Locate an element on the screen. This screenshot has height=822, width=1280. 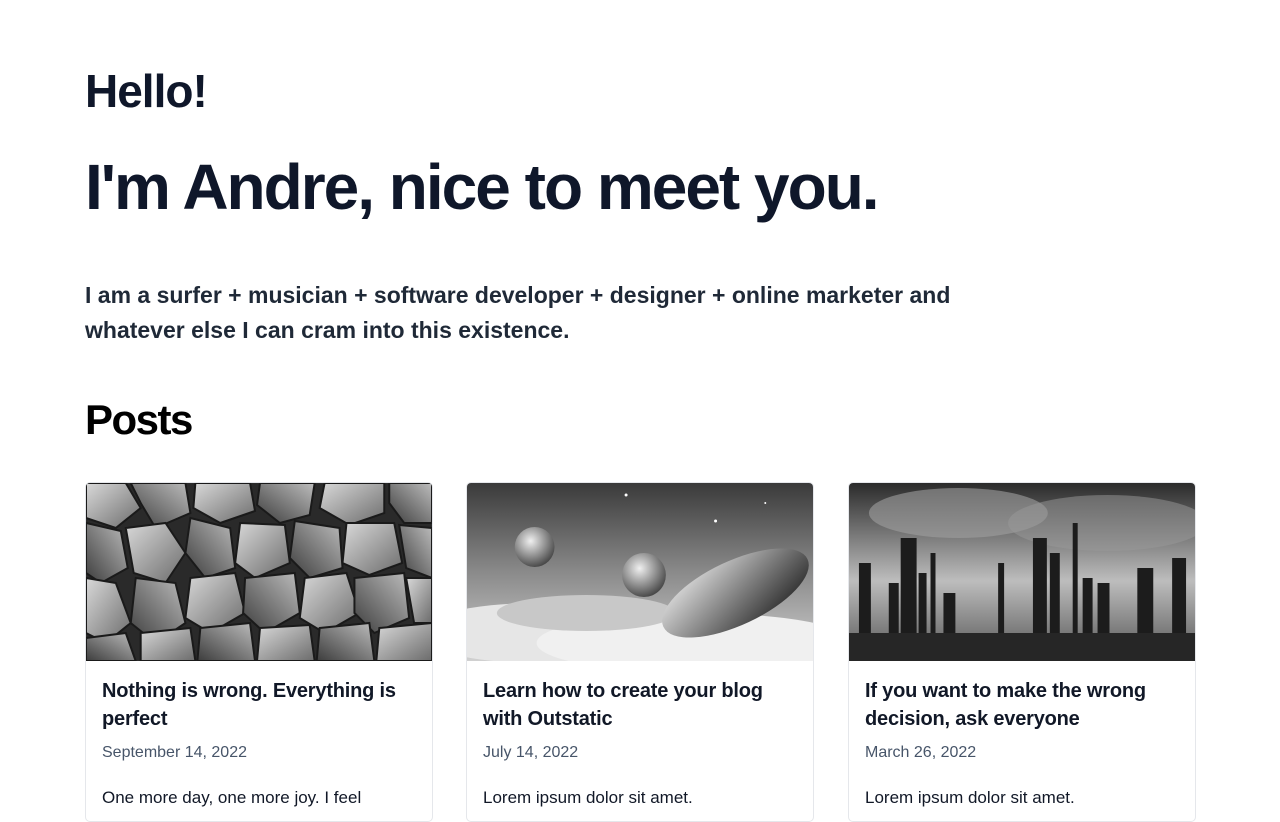
post-thumbnail-city is located at coordinates (1022, 572).